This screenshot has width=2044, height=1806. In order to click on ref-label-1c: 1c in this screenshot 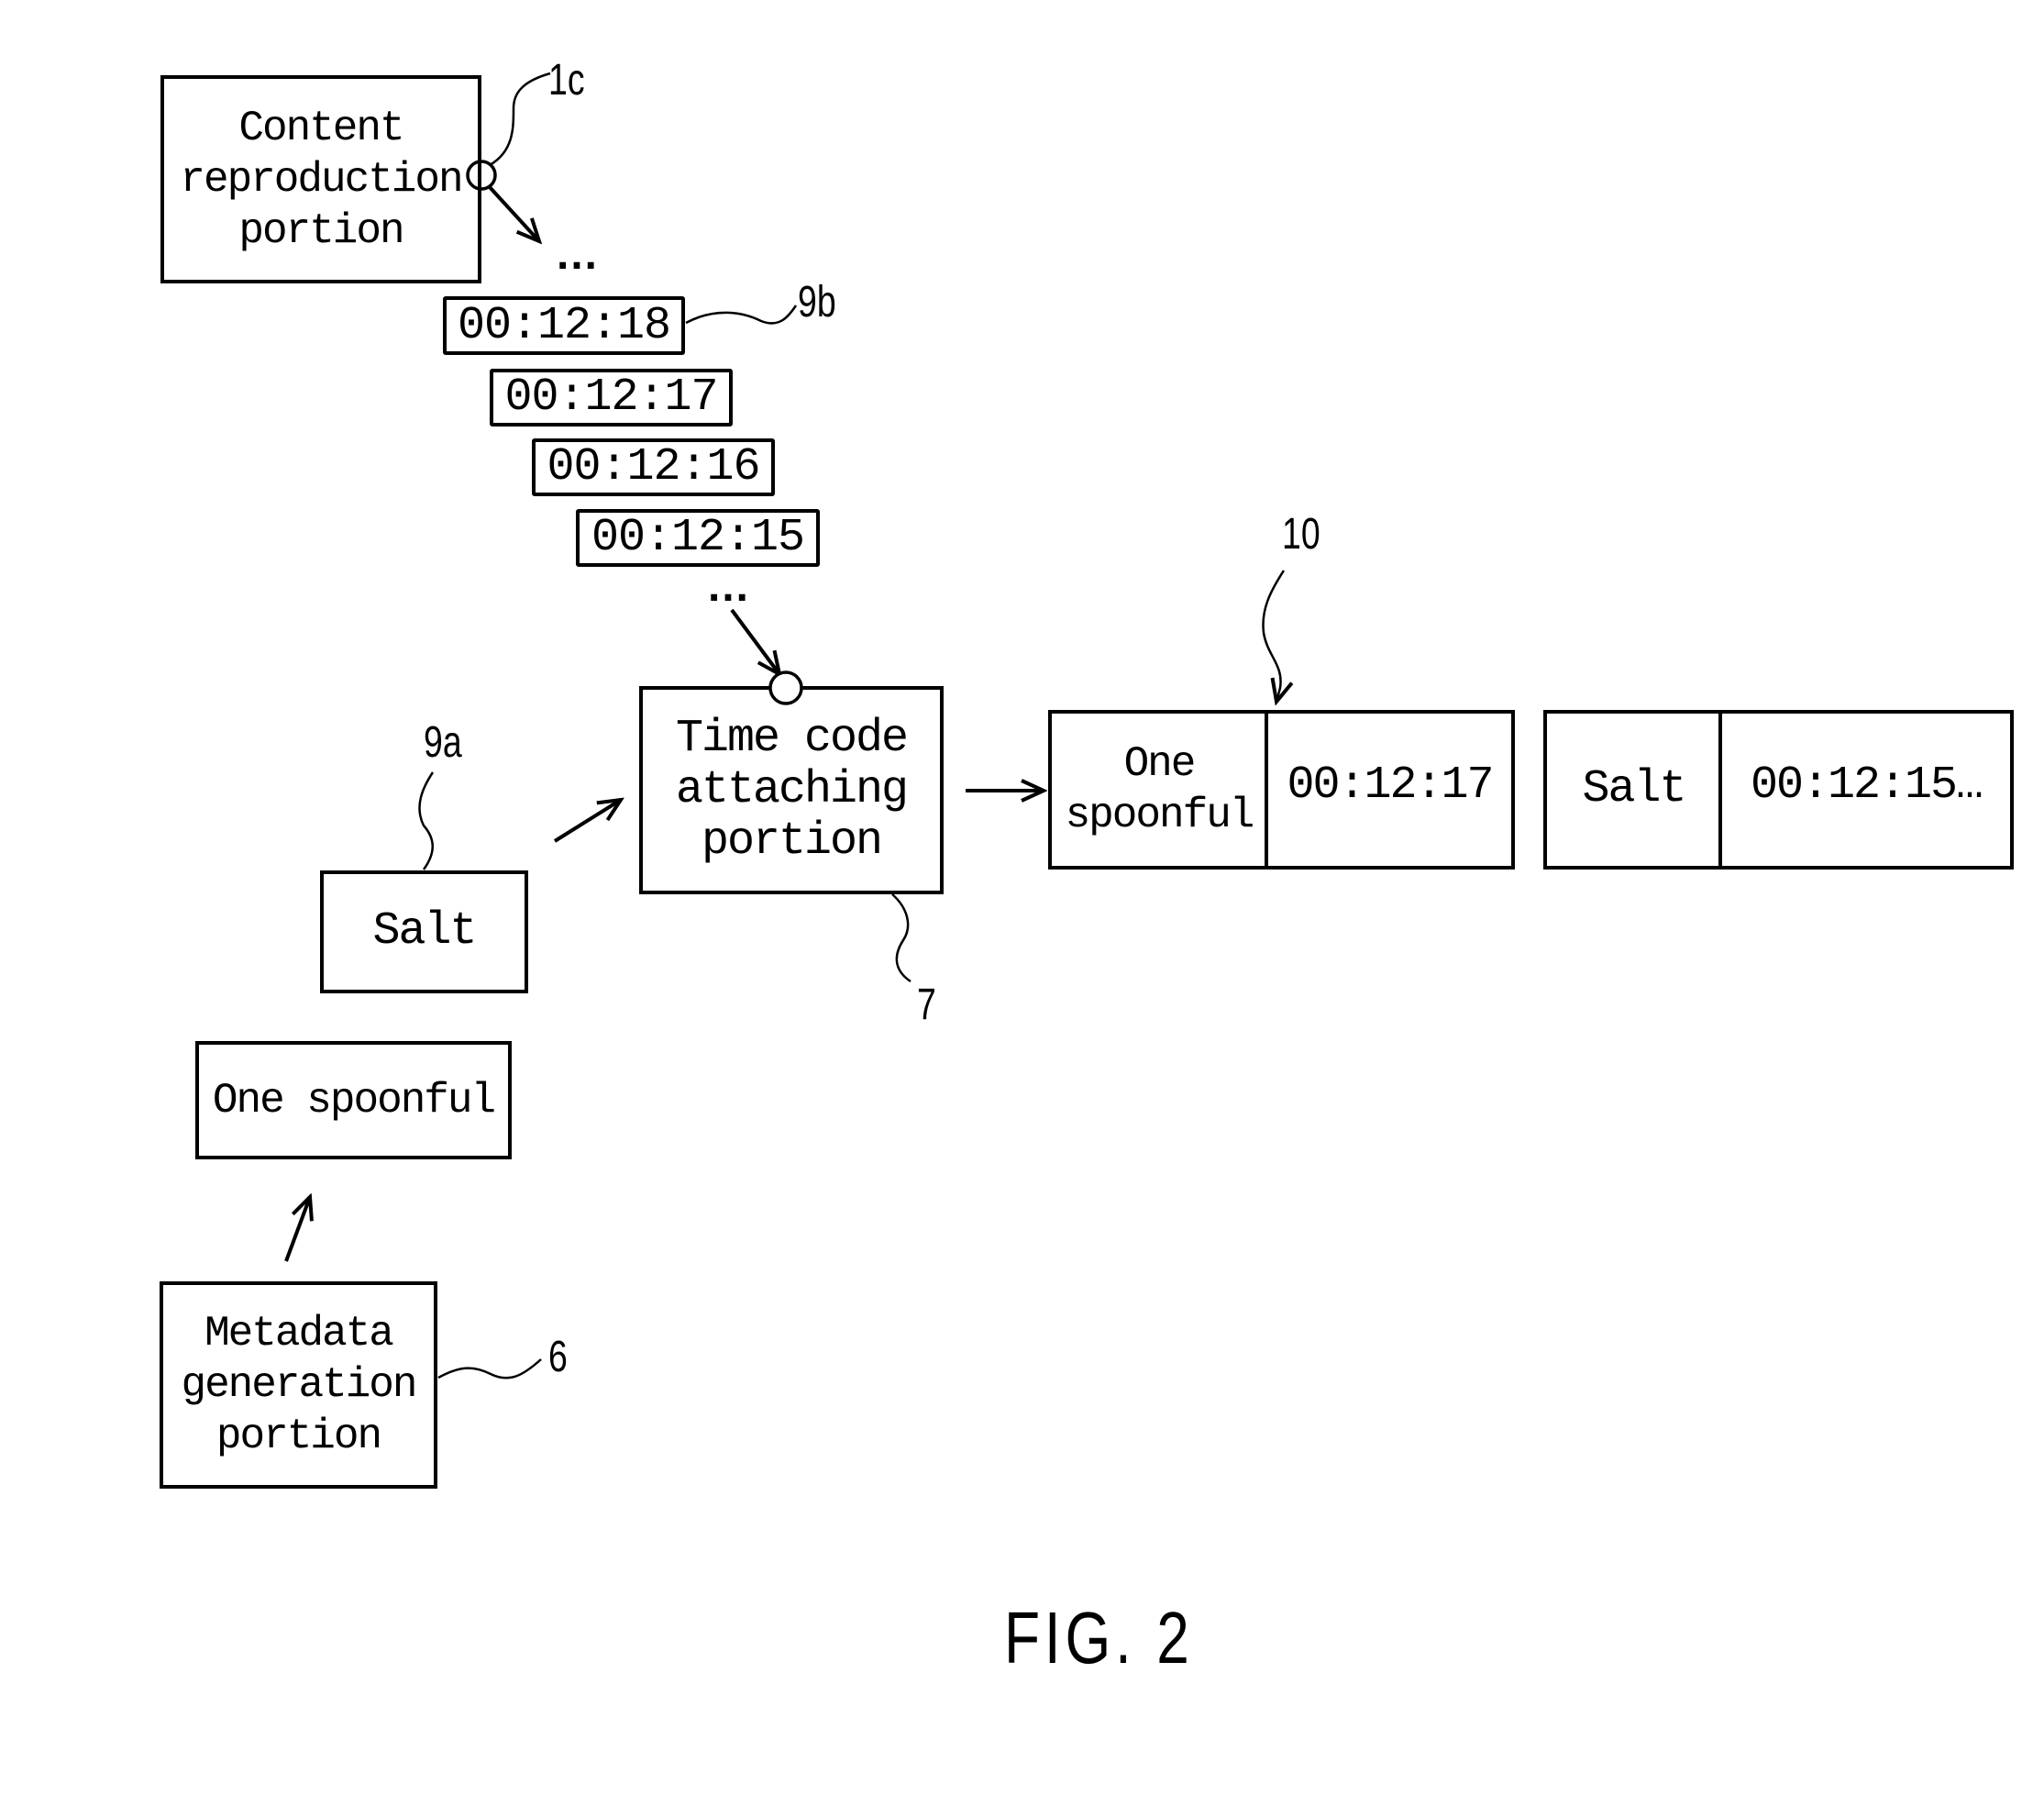, I will do `click(566, 80)`.